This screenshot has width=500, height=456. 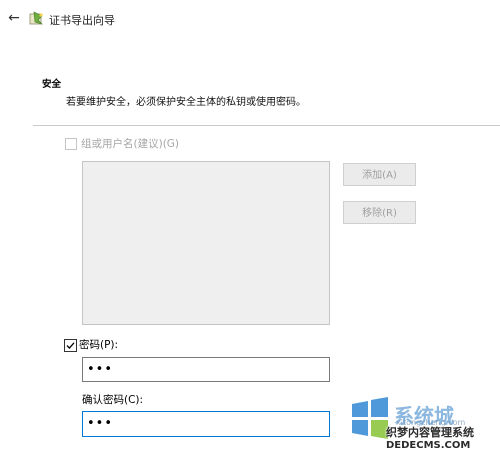 I want to click on password-field: •••, so click(x=206, y=369).